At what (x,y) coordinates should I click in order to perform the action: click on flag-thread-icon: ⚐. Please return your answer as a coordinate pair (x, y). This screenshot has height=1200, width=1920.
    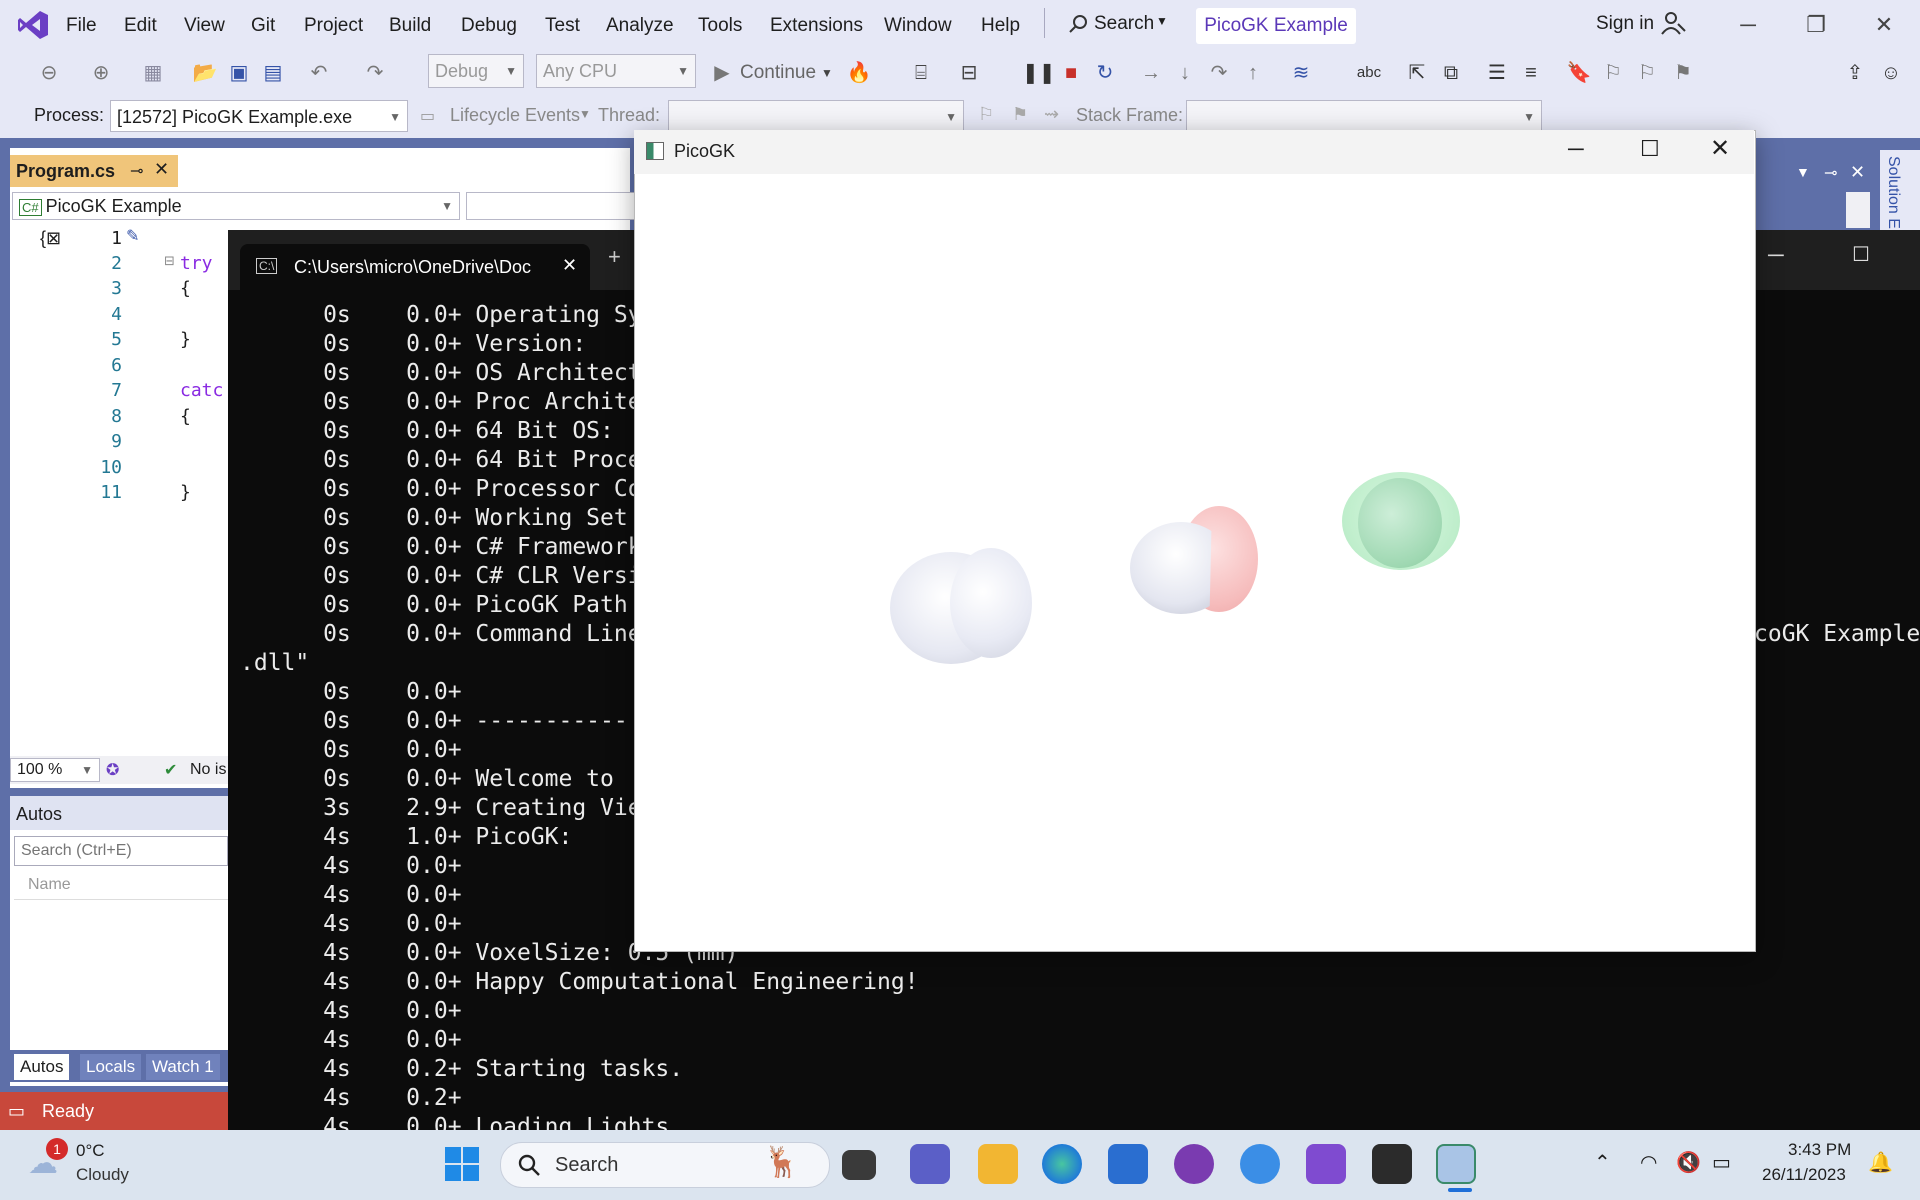
    Looking at the image, I should click on (986, 114).